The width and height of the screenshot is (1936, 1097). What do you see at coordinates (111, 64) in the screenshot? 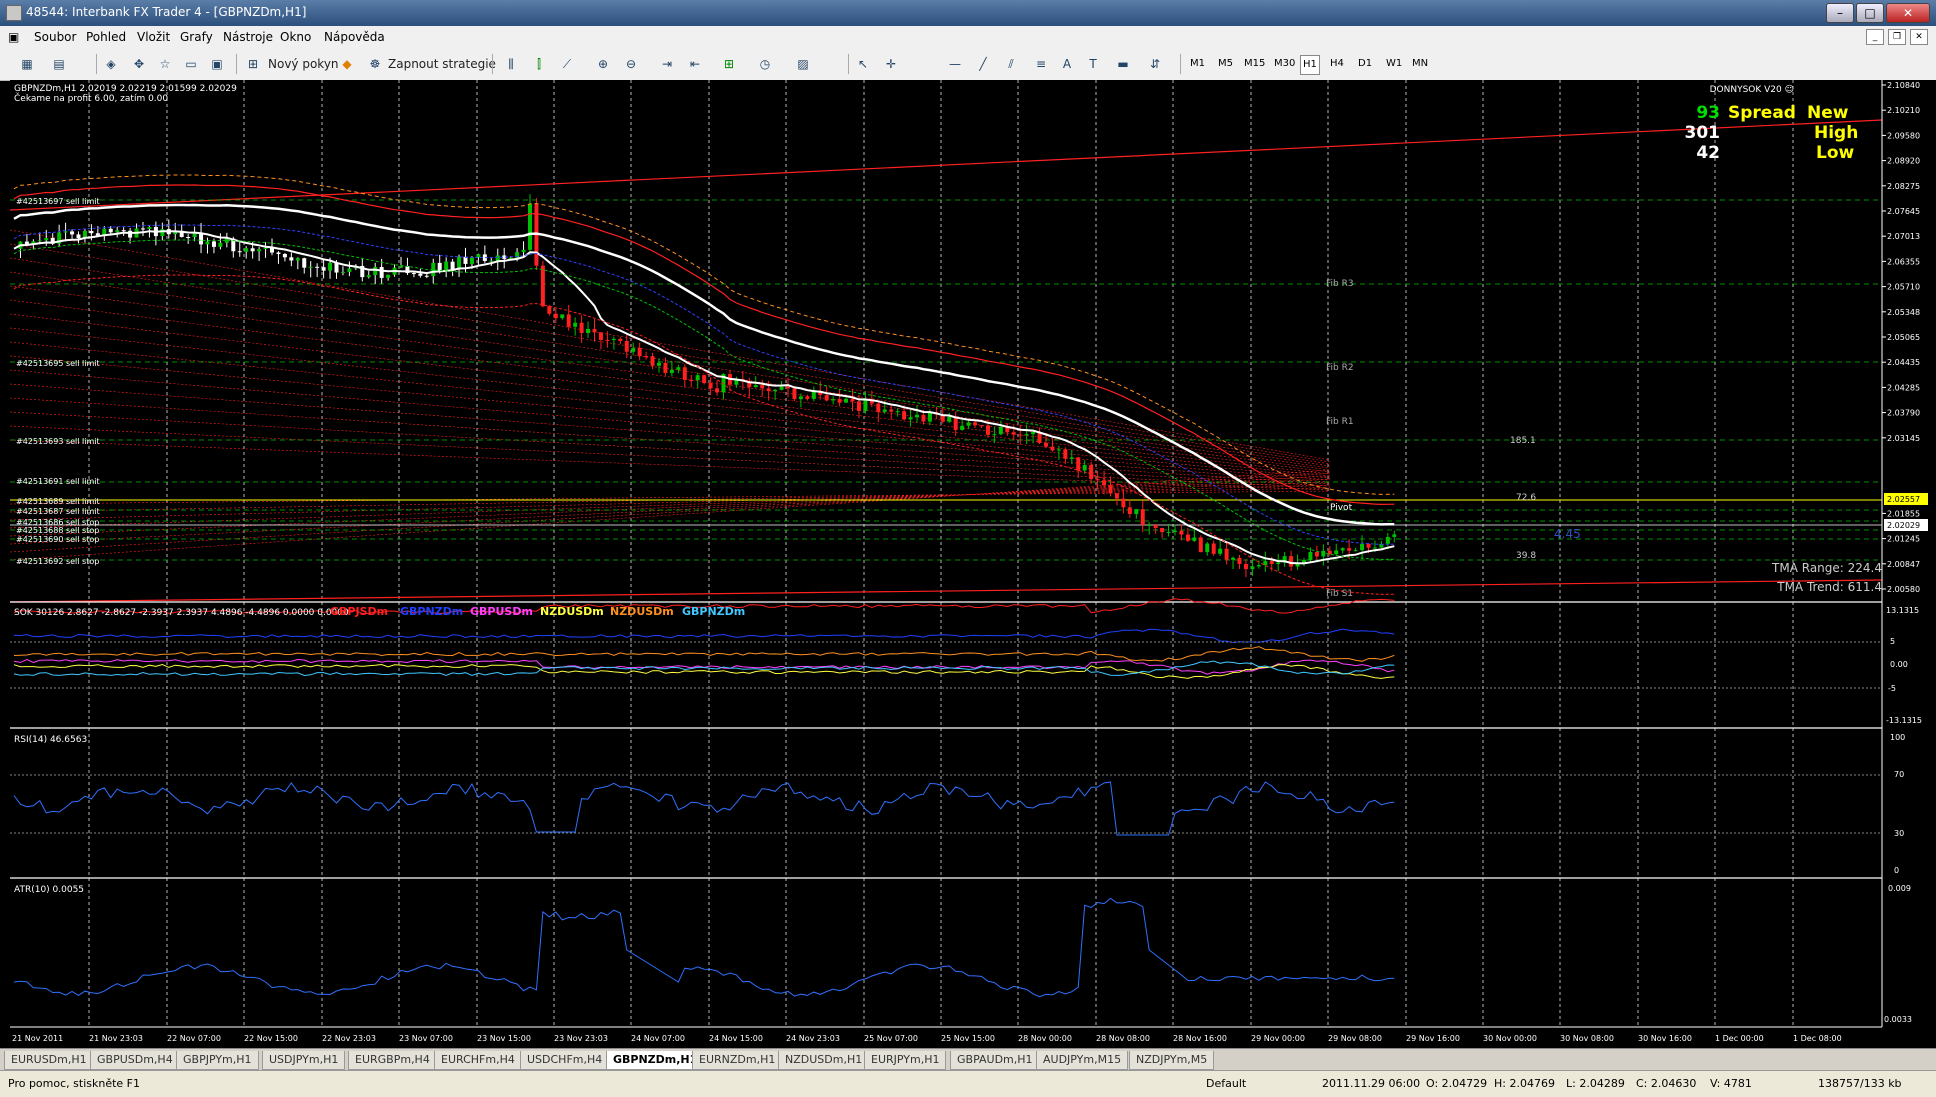
I see `market-watch-icon: ◈` at bounding box center [111, 64].